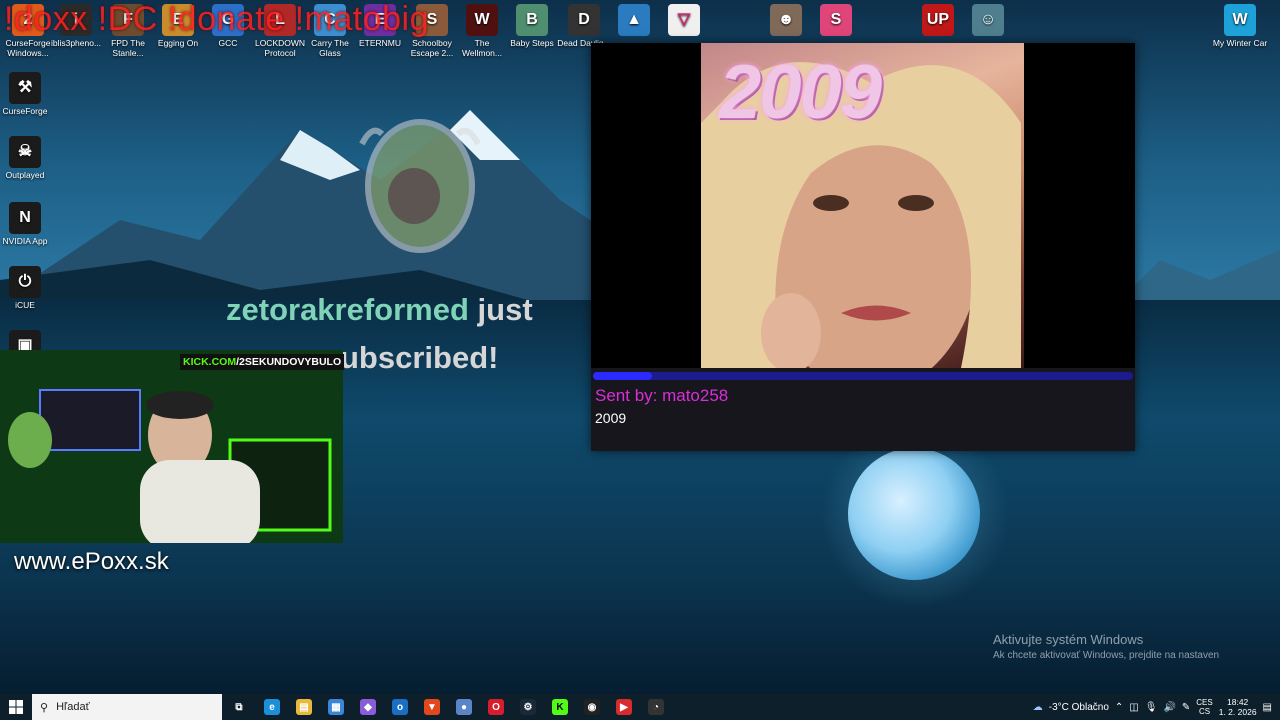 Image resolution: width=1280 pixels, height=720 pixels. What do you see at coordinates (380, 43) in the screenshot?
I see `desktop-icon-label: ETERNMU` at bounding box center [380, 43].